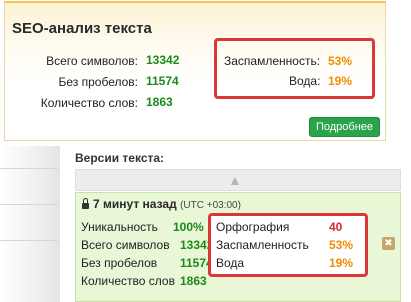 The image size is (411, 302). Describe the element at coordinates (162, 81) in the screenshot. I see `stat-value: 11574` at that location.